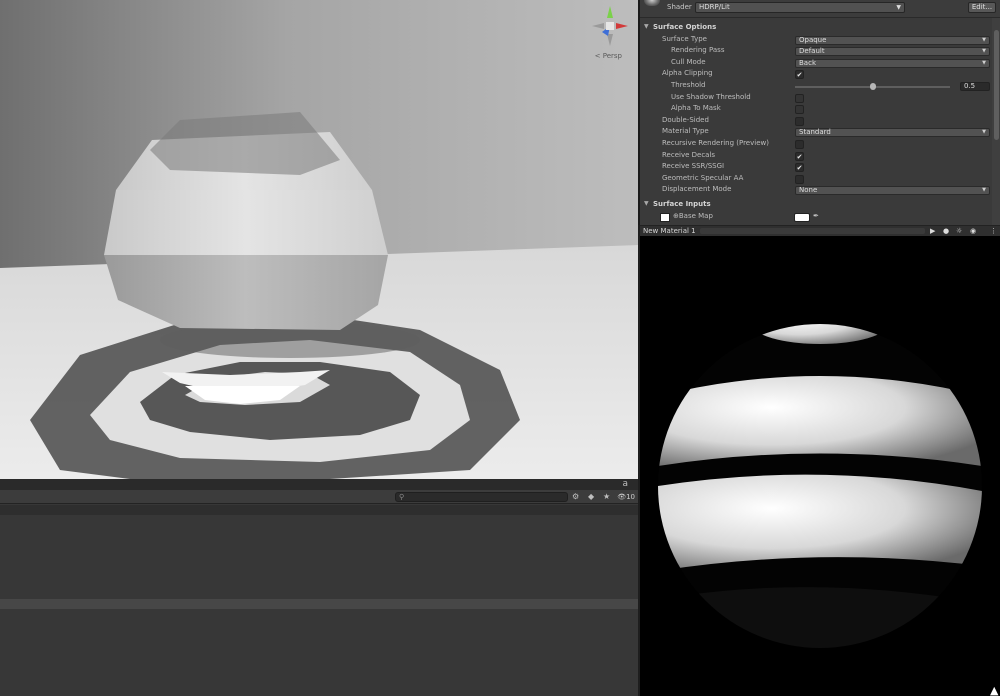 The image size is (1000, 696). Describe the element at coordinates (591, 497) in the screenshot. I see `tag-icon: ◆` at that location.